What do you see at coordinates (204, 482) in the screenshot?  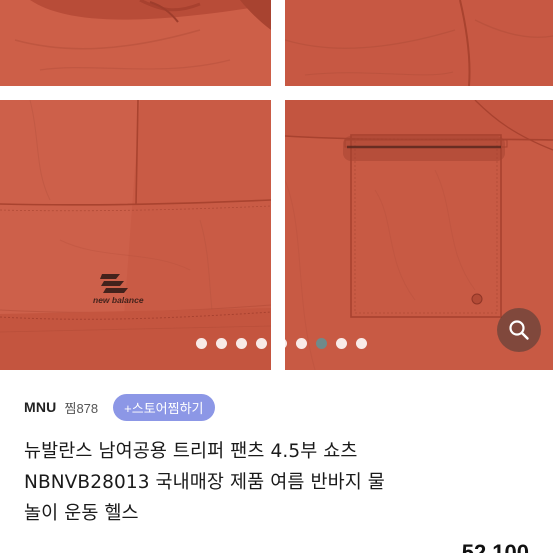 I see `product-title-line: NBNVB28013 국내매장 제품 여름 반바지 물` at bounding box center [204, 482].